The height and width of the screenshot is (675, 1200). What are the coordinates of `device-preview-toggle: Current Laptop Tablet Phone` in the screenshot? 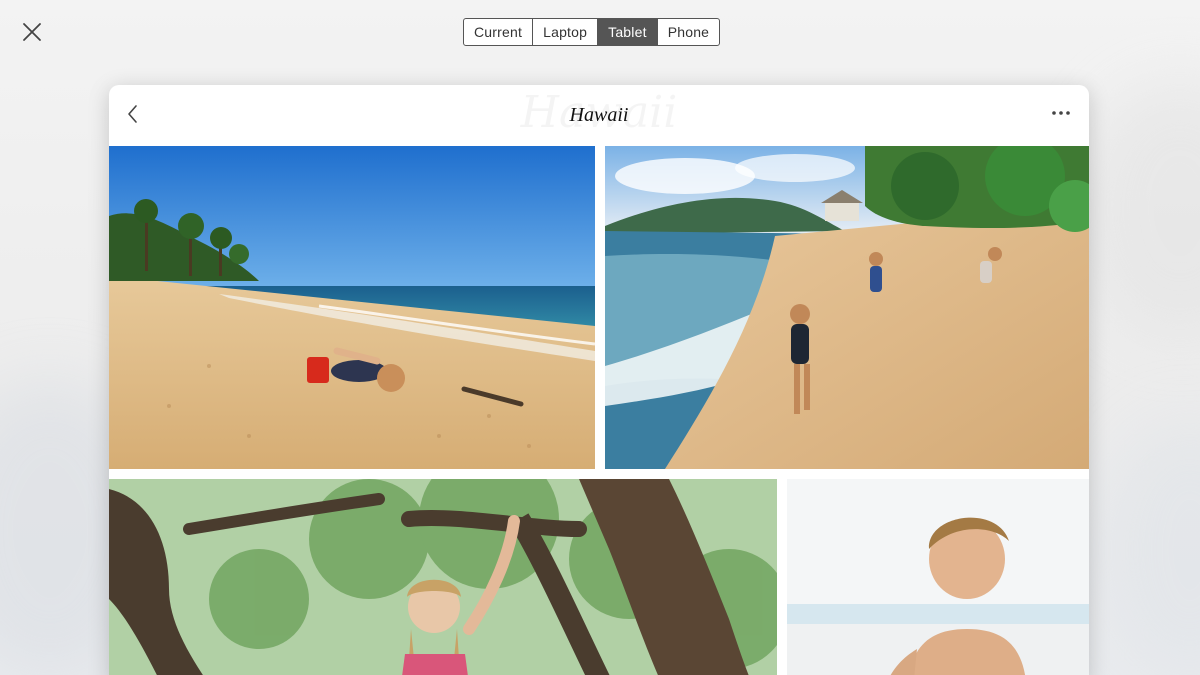 It's located at (592, 32).